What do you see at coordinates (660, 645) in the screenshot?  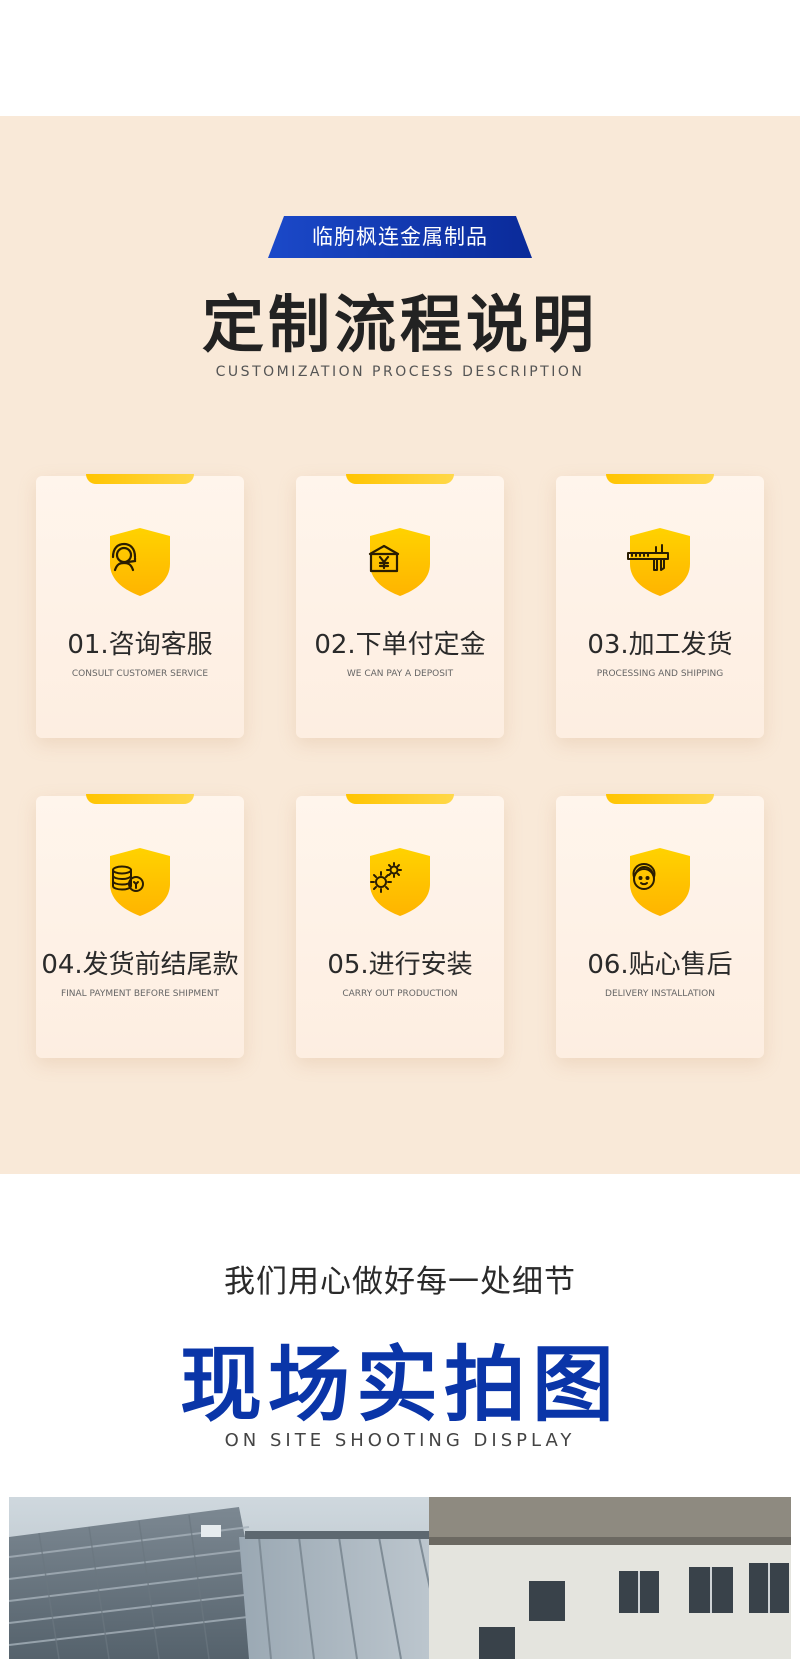 I see `step-title: 03.加工发货` at bounding box center [660, 645].